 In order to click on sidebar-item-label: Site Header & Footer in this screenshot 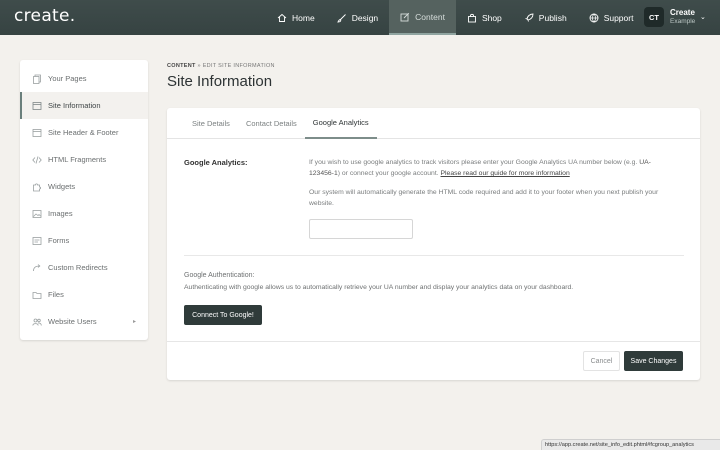, I will do `click(83, 132)`.